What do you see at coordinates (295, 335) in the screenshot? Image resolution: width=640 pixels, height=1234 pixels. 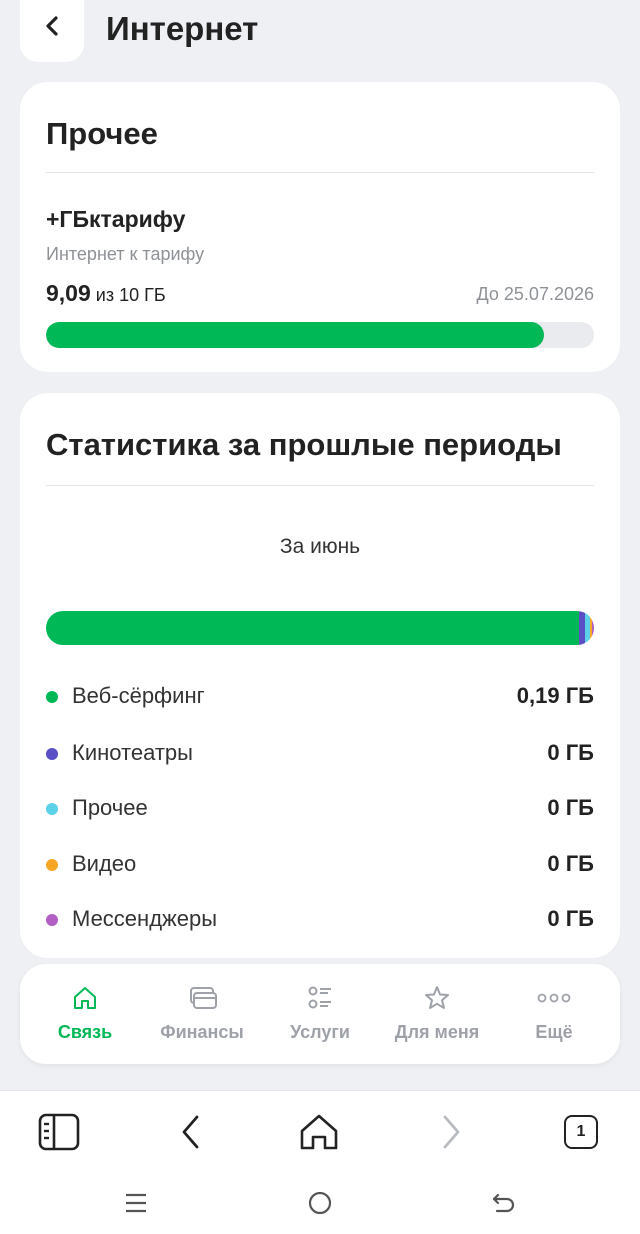 I see `package-progress-fill` at bounding box center [295, 335].